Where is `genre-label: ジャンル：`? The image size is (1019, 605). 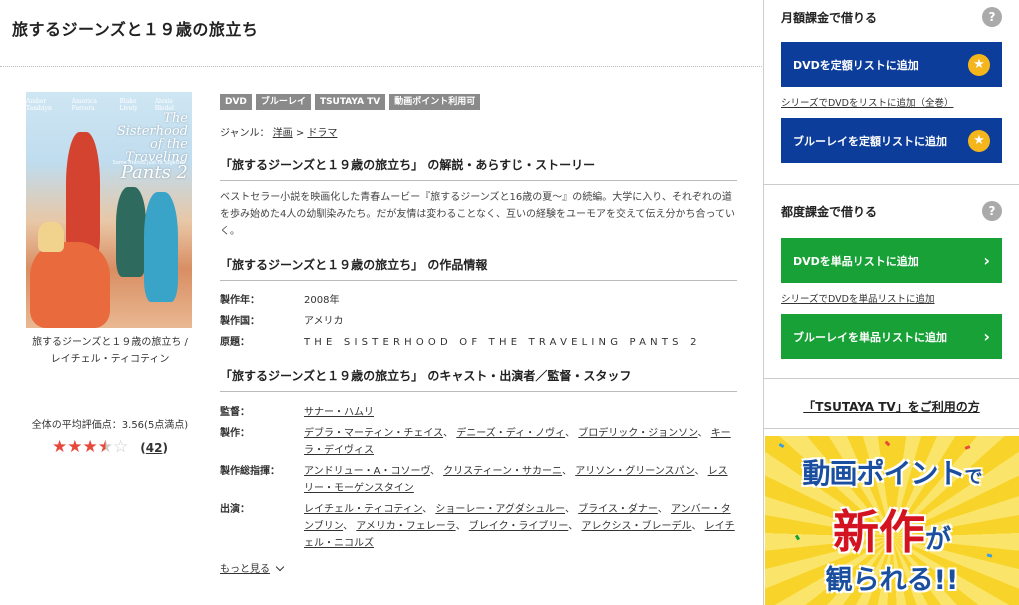 genre-label: ジャンル： is located at coordinates (245, 133).